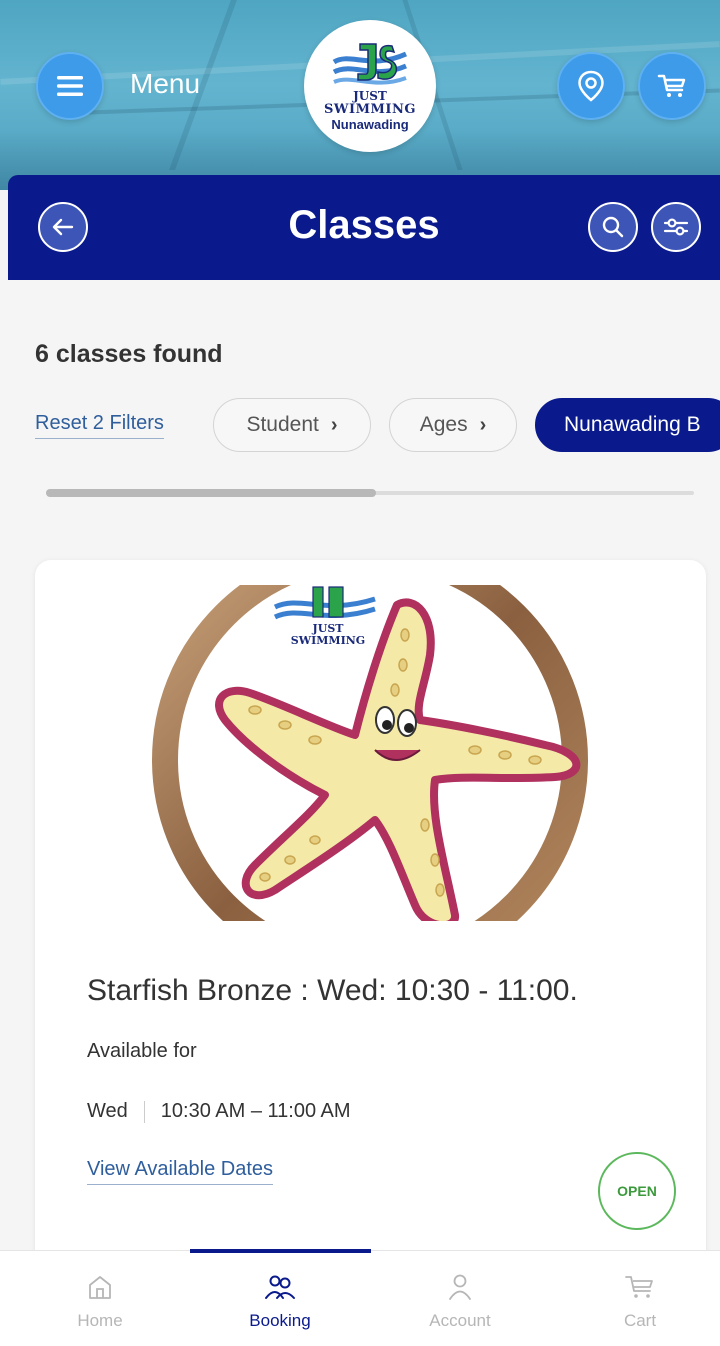  I want to click on divider, so click(144, 1111).